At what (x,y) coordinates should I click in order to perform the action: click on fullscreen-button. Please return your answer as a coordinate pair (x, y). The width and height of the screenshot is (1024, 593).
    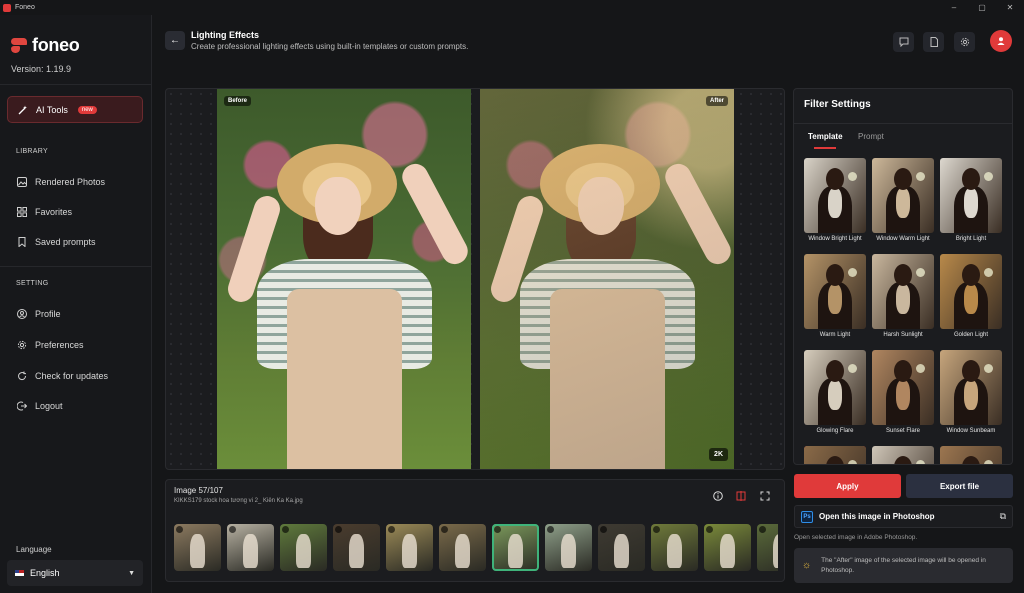
    Looking at the image, I should click on (765, 496).